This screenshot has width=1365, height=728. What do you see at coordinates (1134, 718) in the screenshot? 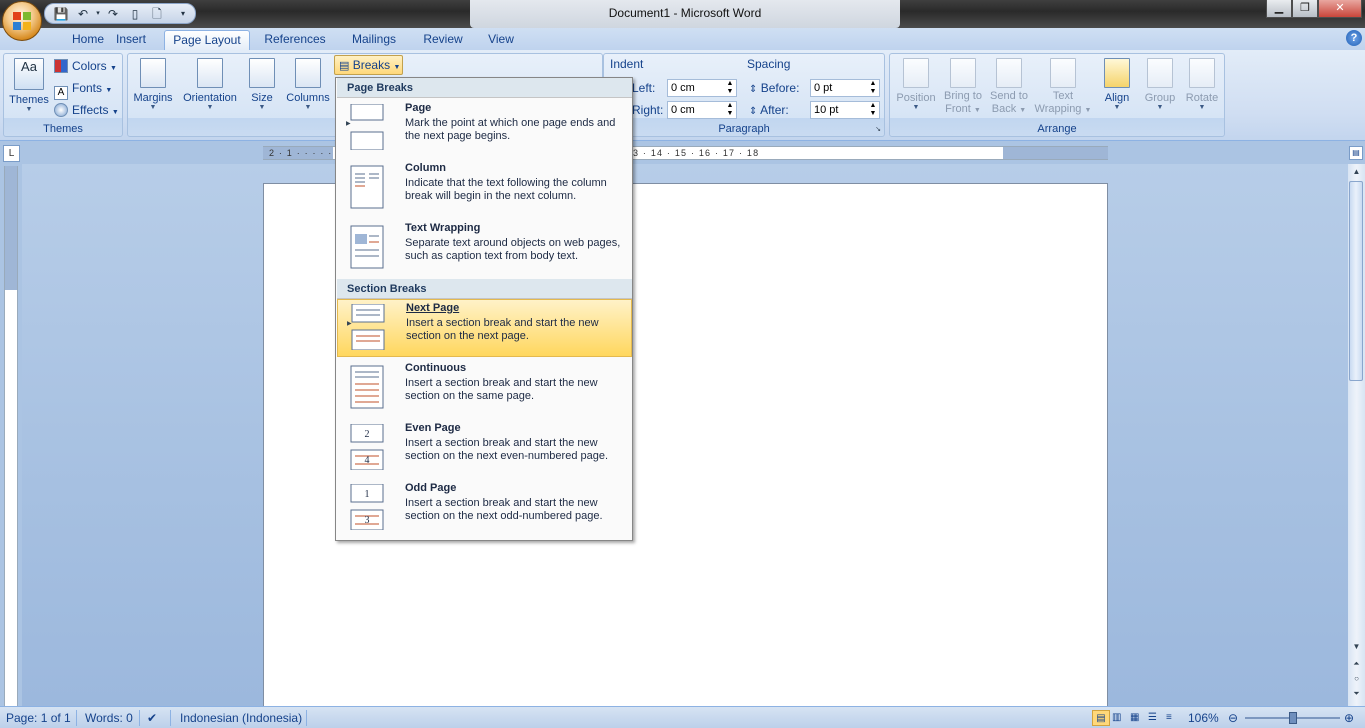
I see `web-layout-icon: ▦` at bounding box center [1134, 718].